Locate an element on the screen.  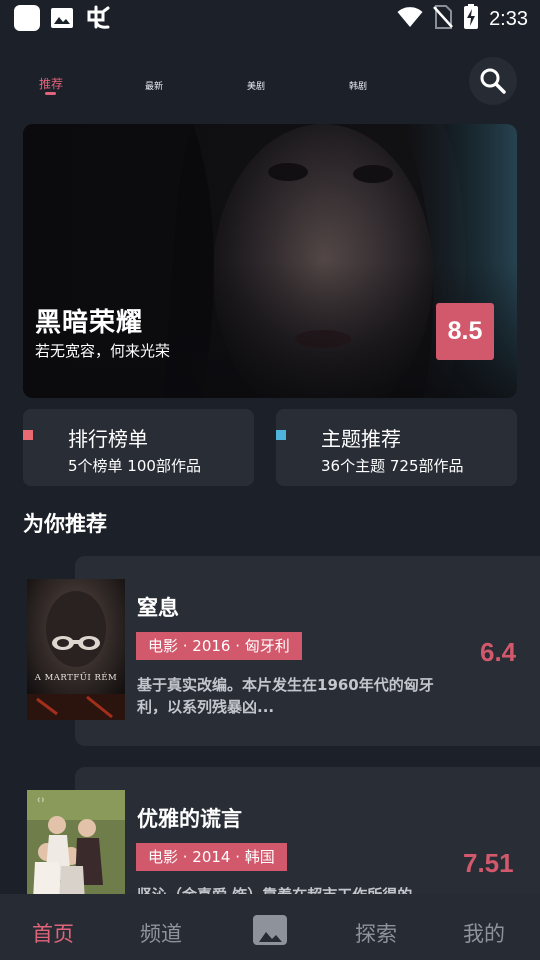
status-bar: 2:33 is located at coordinates (270, 18).